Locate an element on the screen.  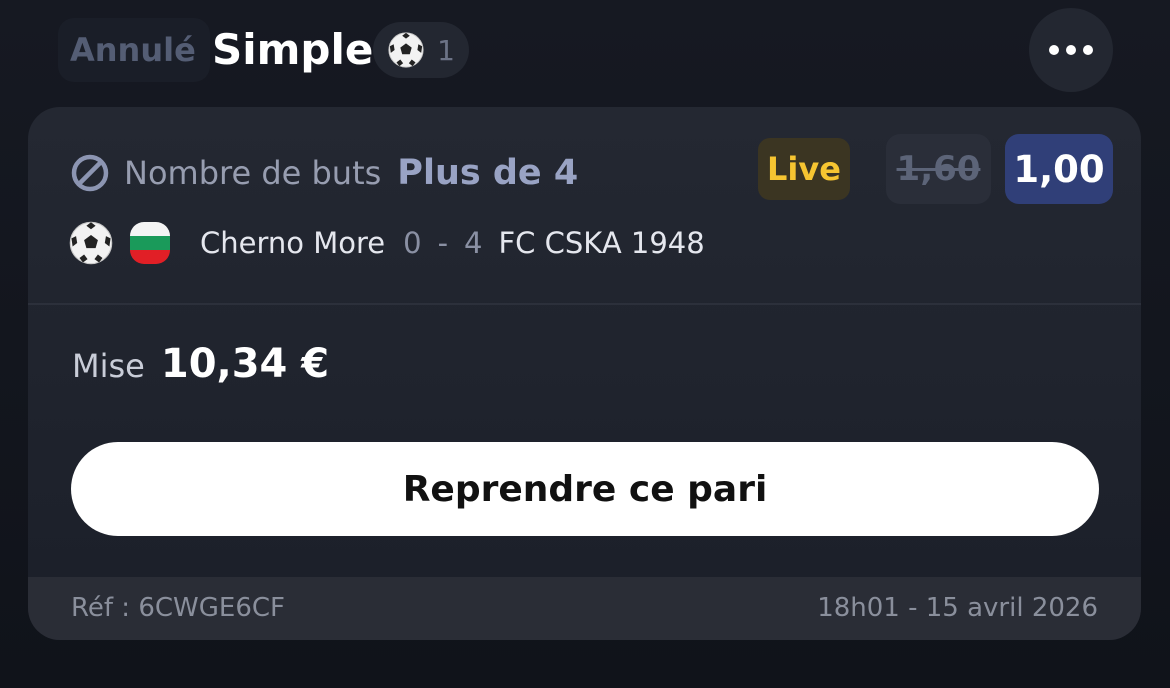
market-label: Nombre de buts is located at coordinates (253, 173).